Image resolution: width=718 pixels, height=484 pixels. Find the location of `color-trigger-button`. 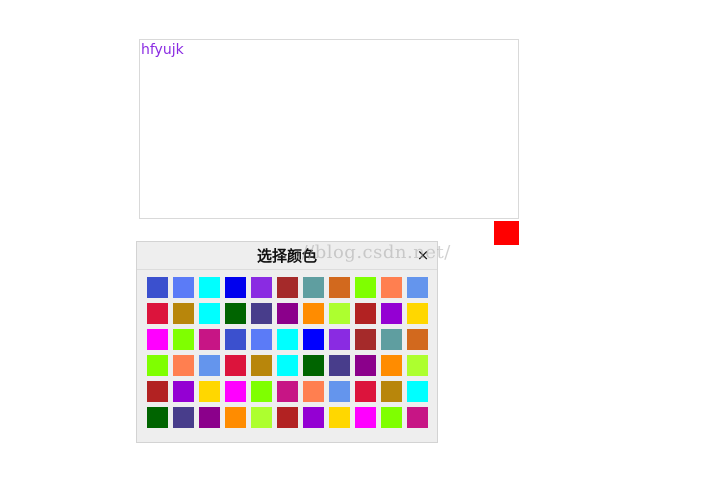

color-trigger-button is located at coordinates (506, 233).